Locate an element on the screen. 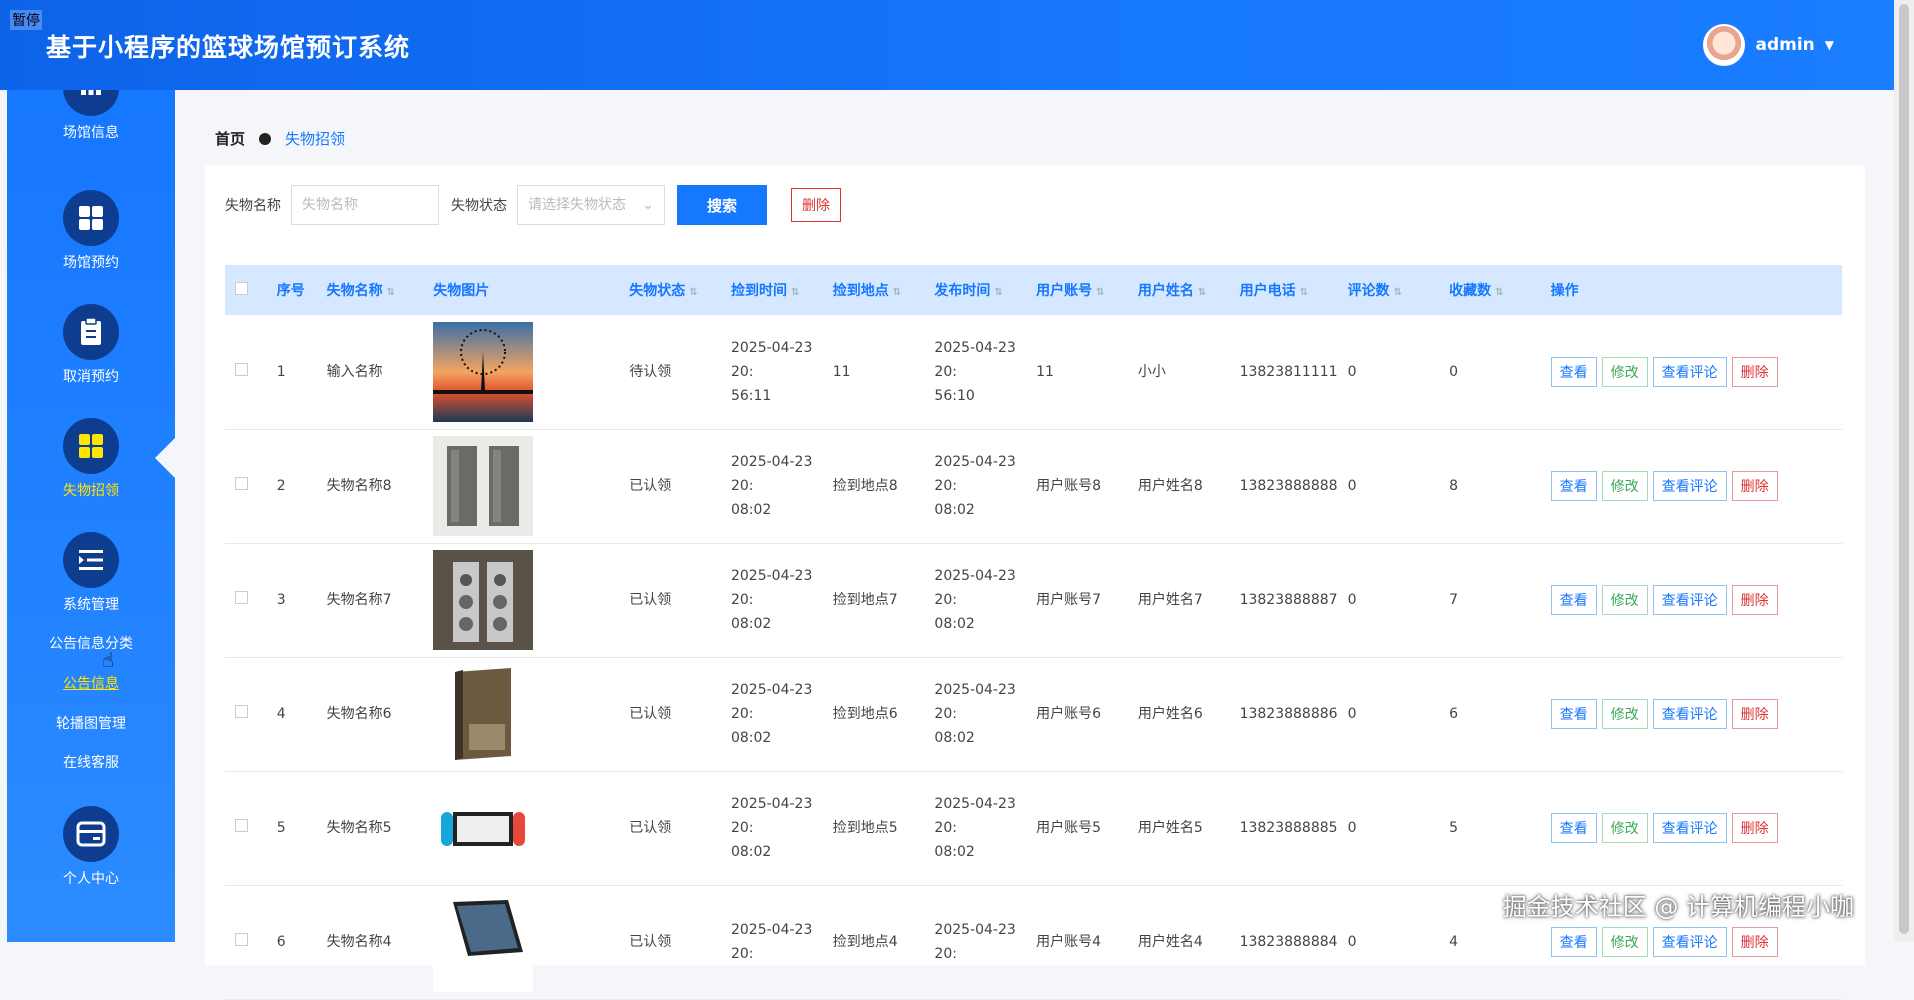  sidebar-item-personal: 个人中心 is located at coordinates (91, 847).